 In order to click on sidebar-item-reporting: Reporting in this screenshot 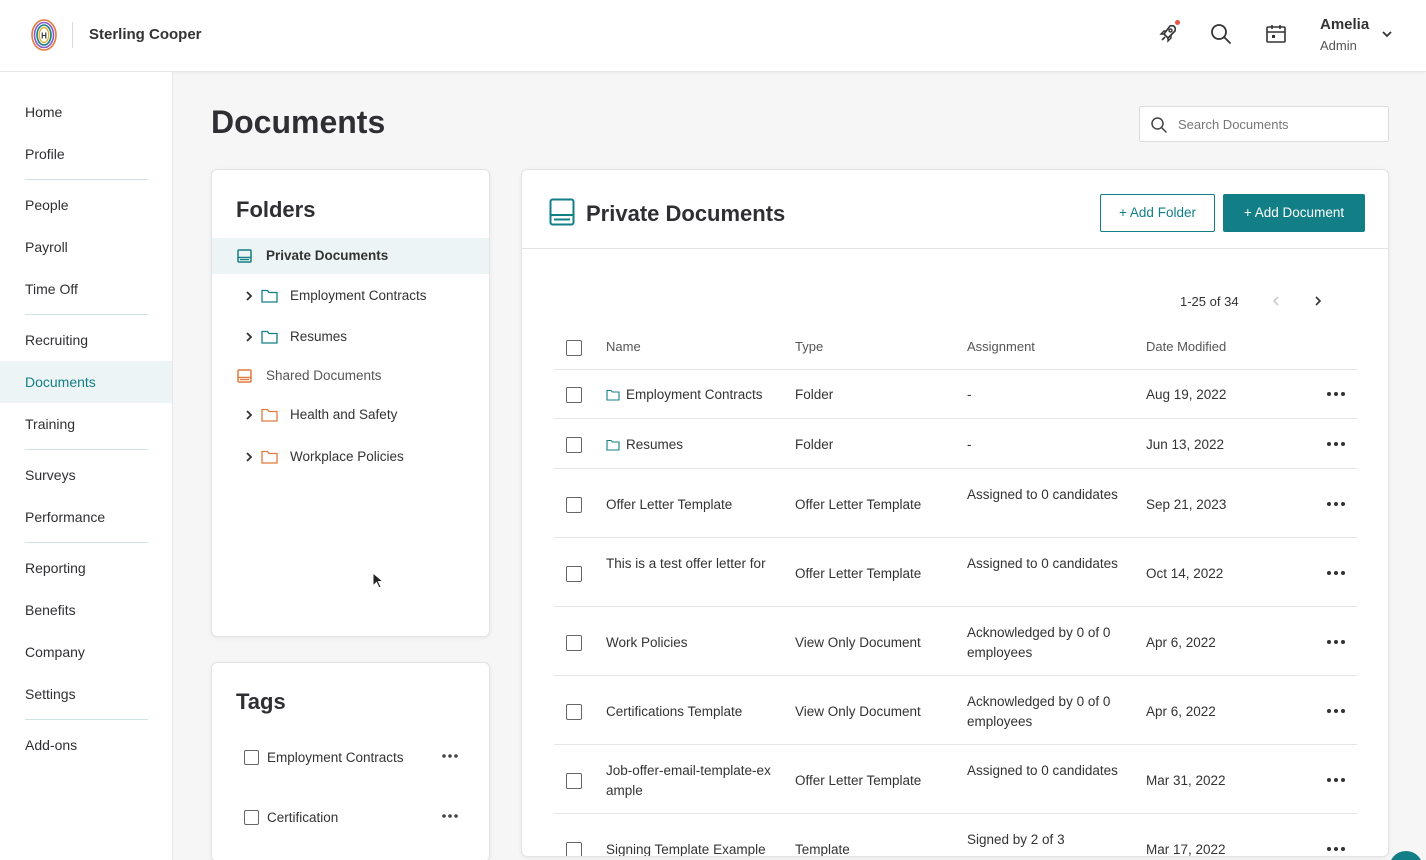, I will do `click(86, 568)`.